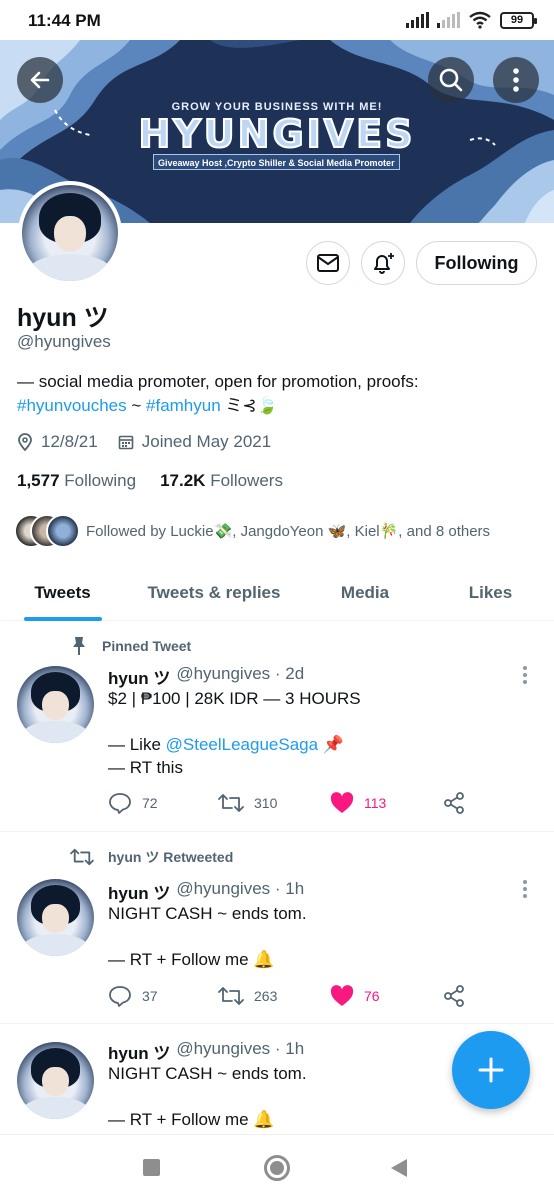 This screenshot has width=554, height=1200. I want to click on retweet-button: 310, so click(247, 803).